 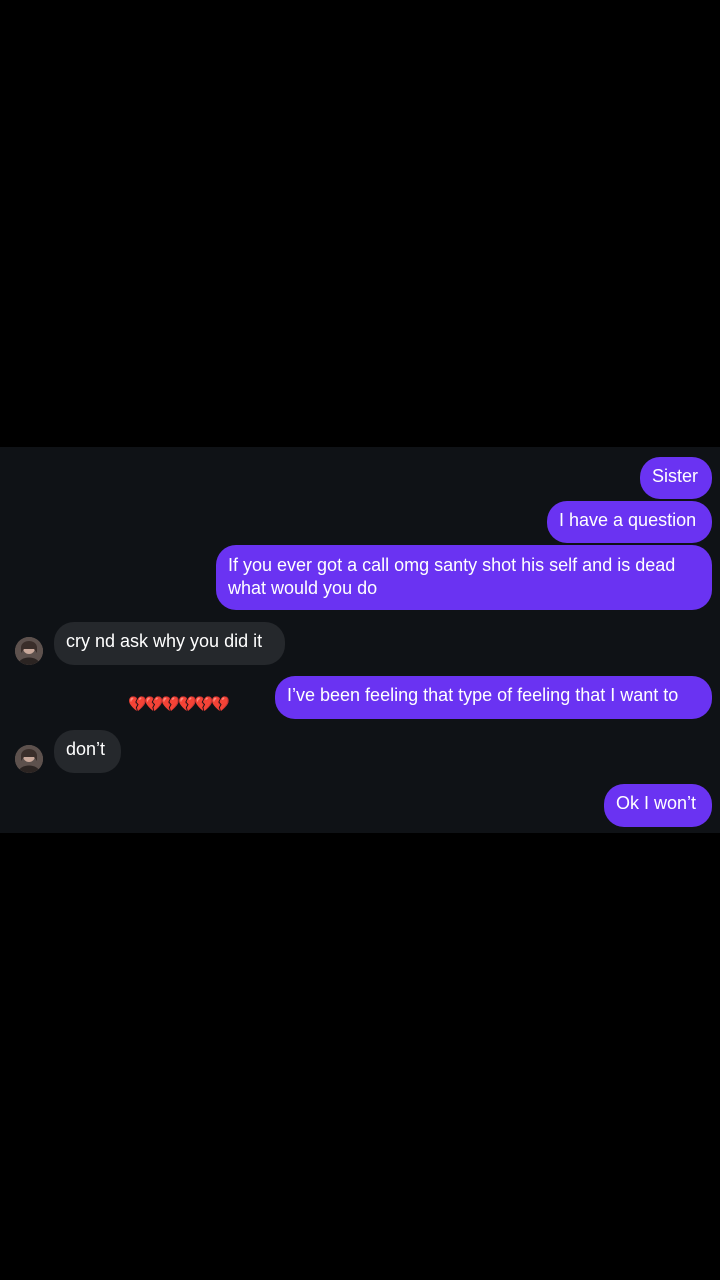 I want to click on incoming-message-bubble: cry nd ask why you did it, so click(x=169, y=643).